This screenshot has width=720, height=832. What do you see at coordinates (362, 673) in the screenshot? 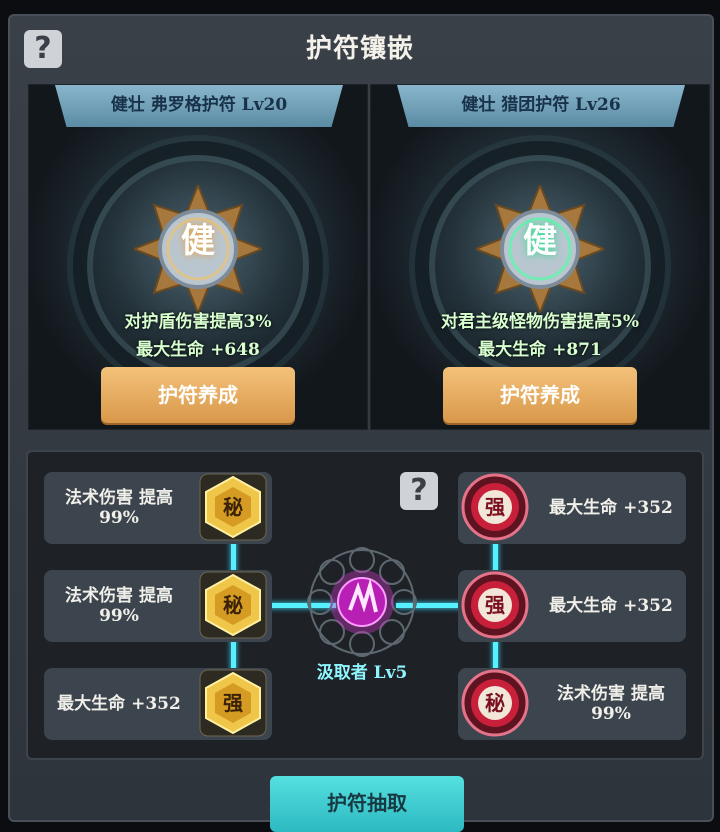
I see `center-amulet-label: 汲取者 Lv5` at bounding box center [362, 673].